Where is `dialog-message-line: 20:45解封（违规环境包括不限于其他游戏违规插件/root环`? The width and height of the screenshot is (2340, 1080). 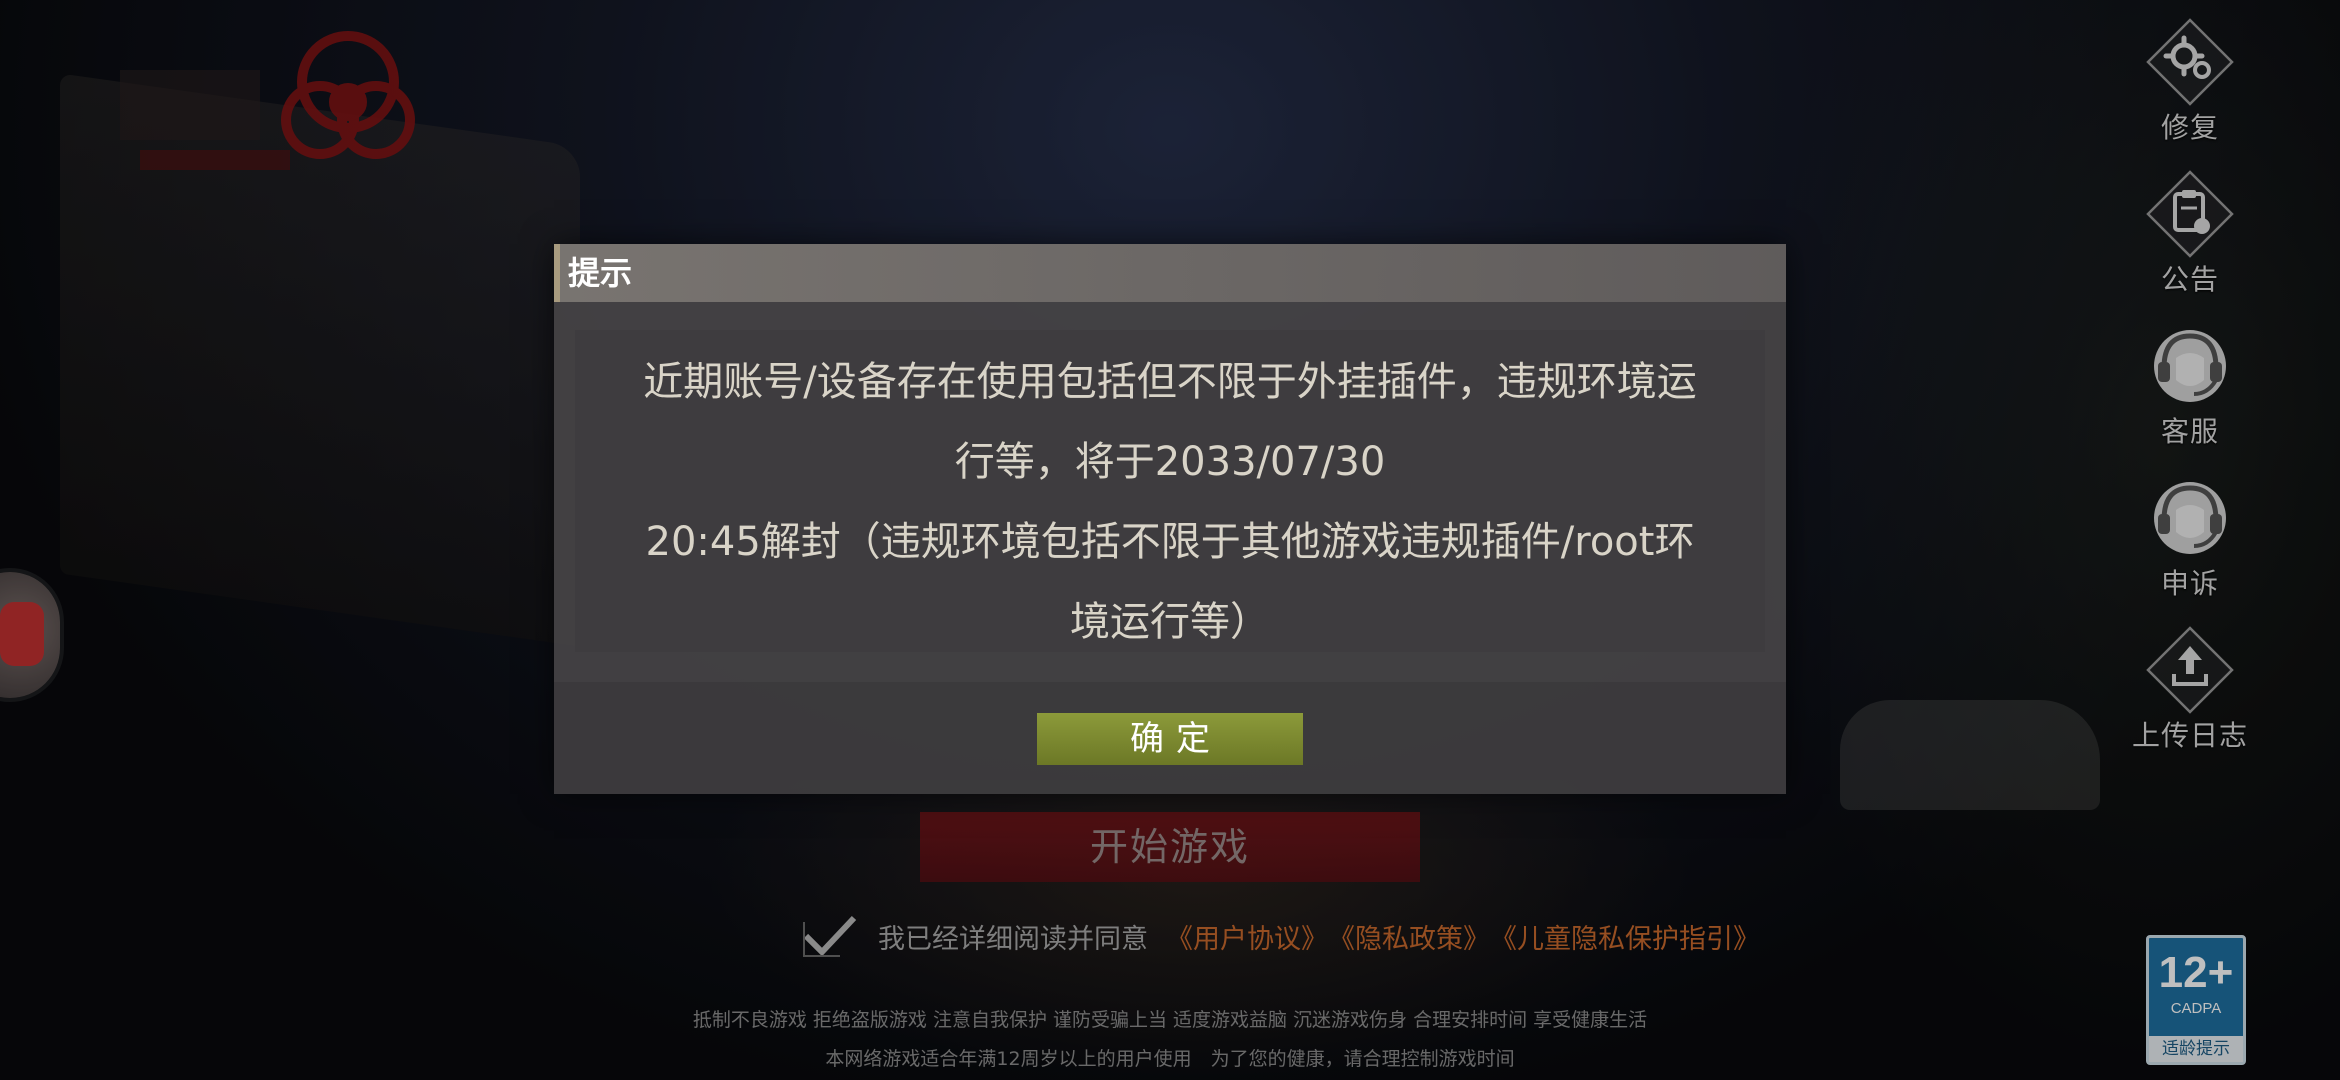 dialog-message-line: 20:45解封（违规环境包括不限于其他游戏违规插件/root环 is located at coordinates (1170, 542).